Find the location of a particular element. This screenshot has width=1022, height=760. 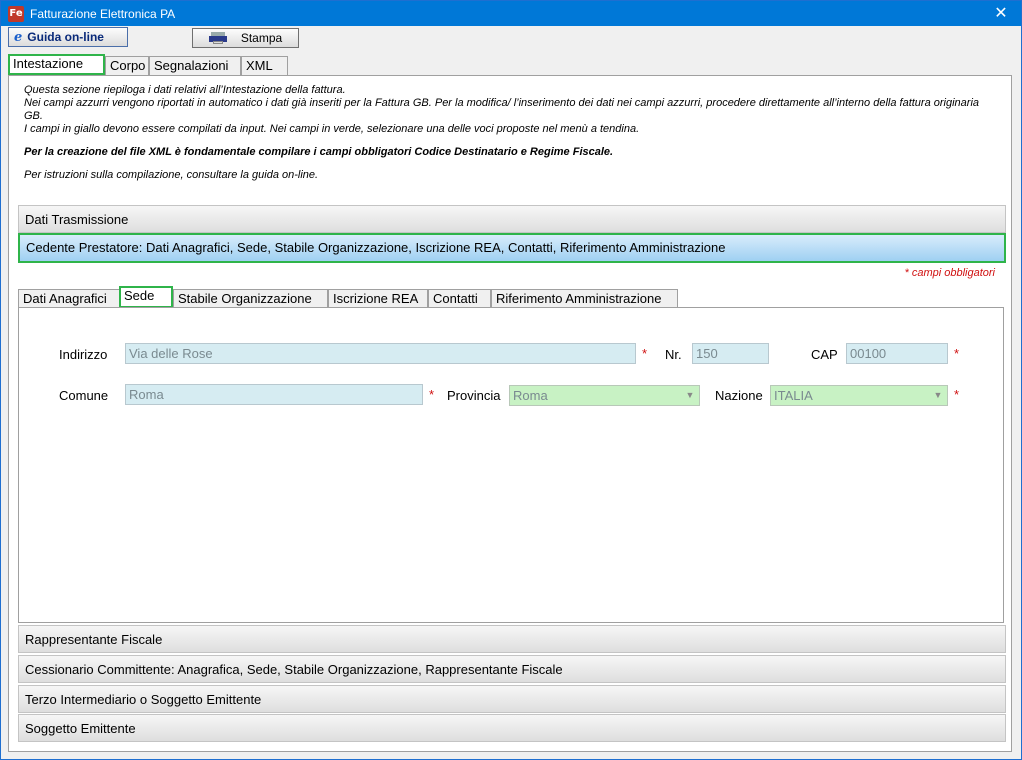

subtab-contatti: Contatti is located at coordinates (459, 298).